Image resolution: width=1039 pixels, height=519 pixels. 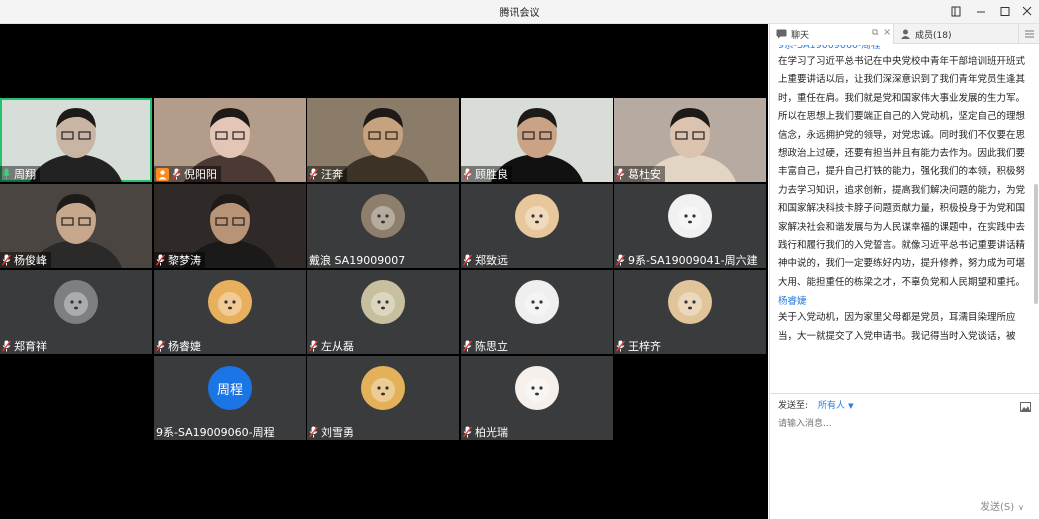 I want to click on tab-close-icon: ×, so click(x=887, y=32).